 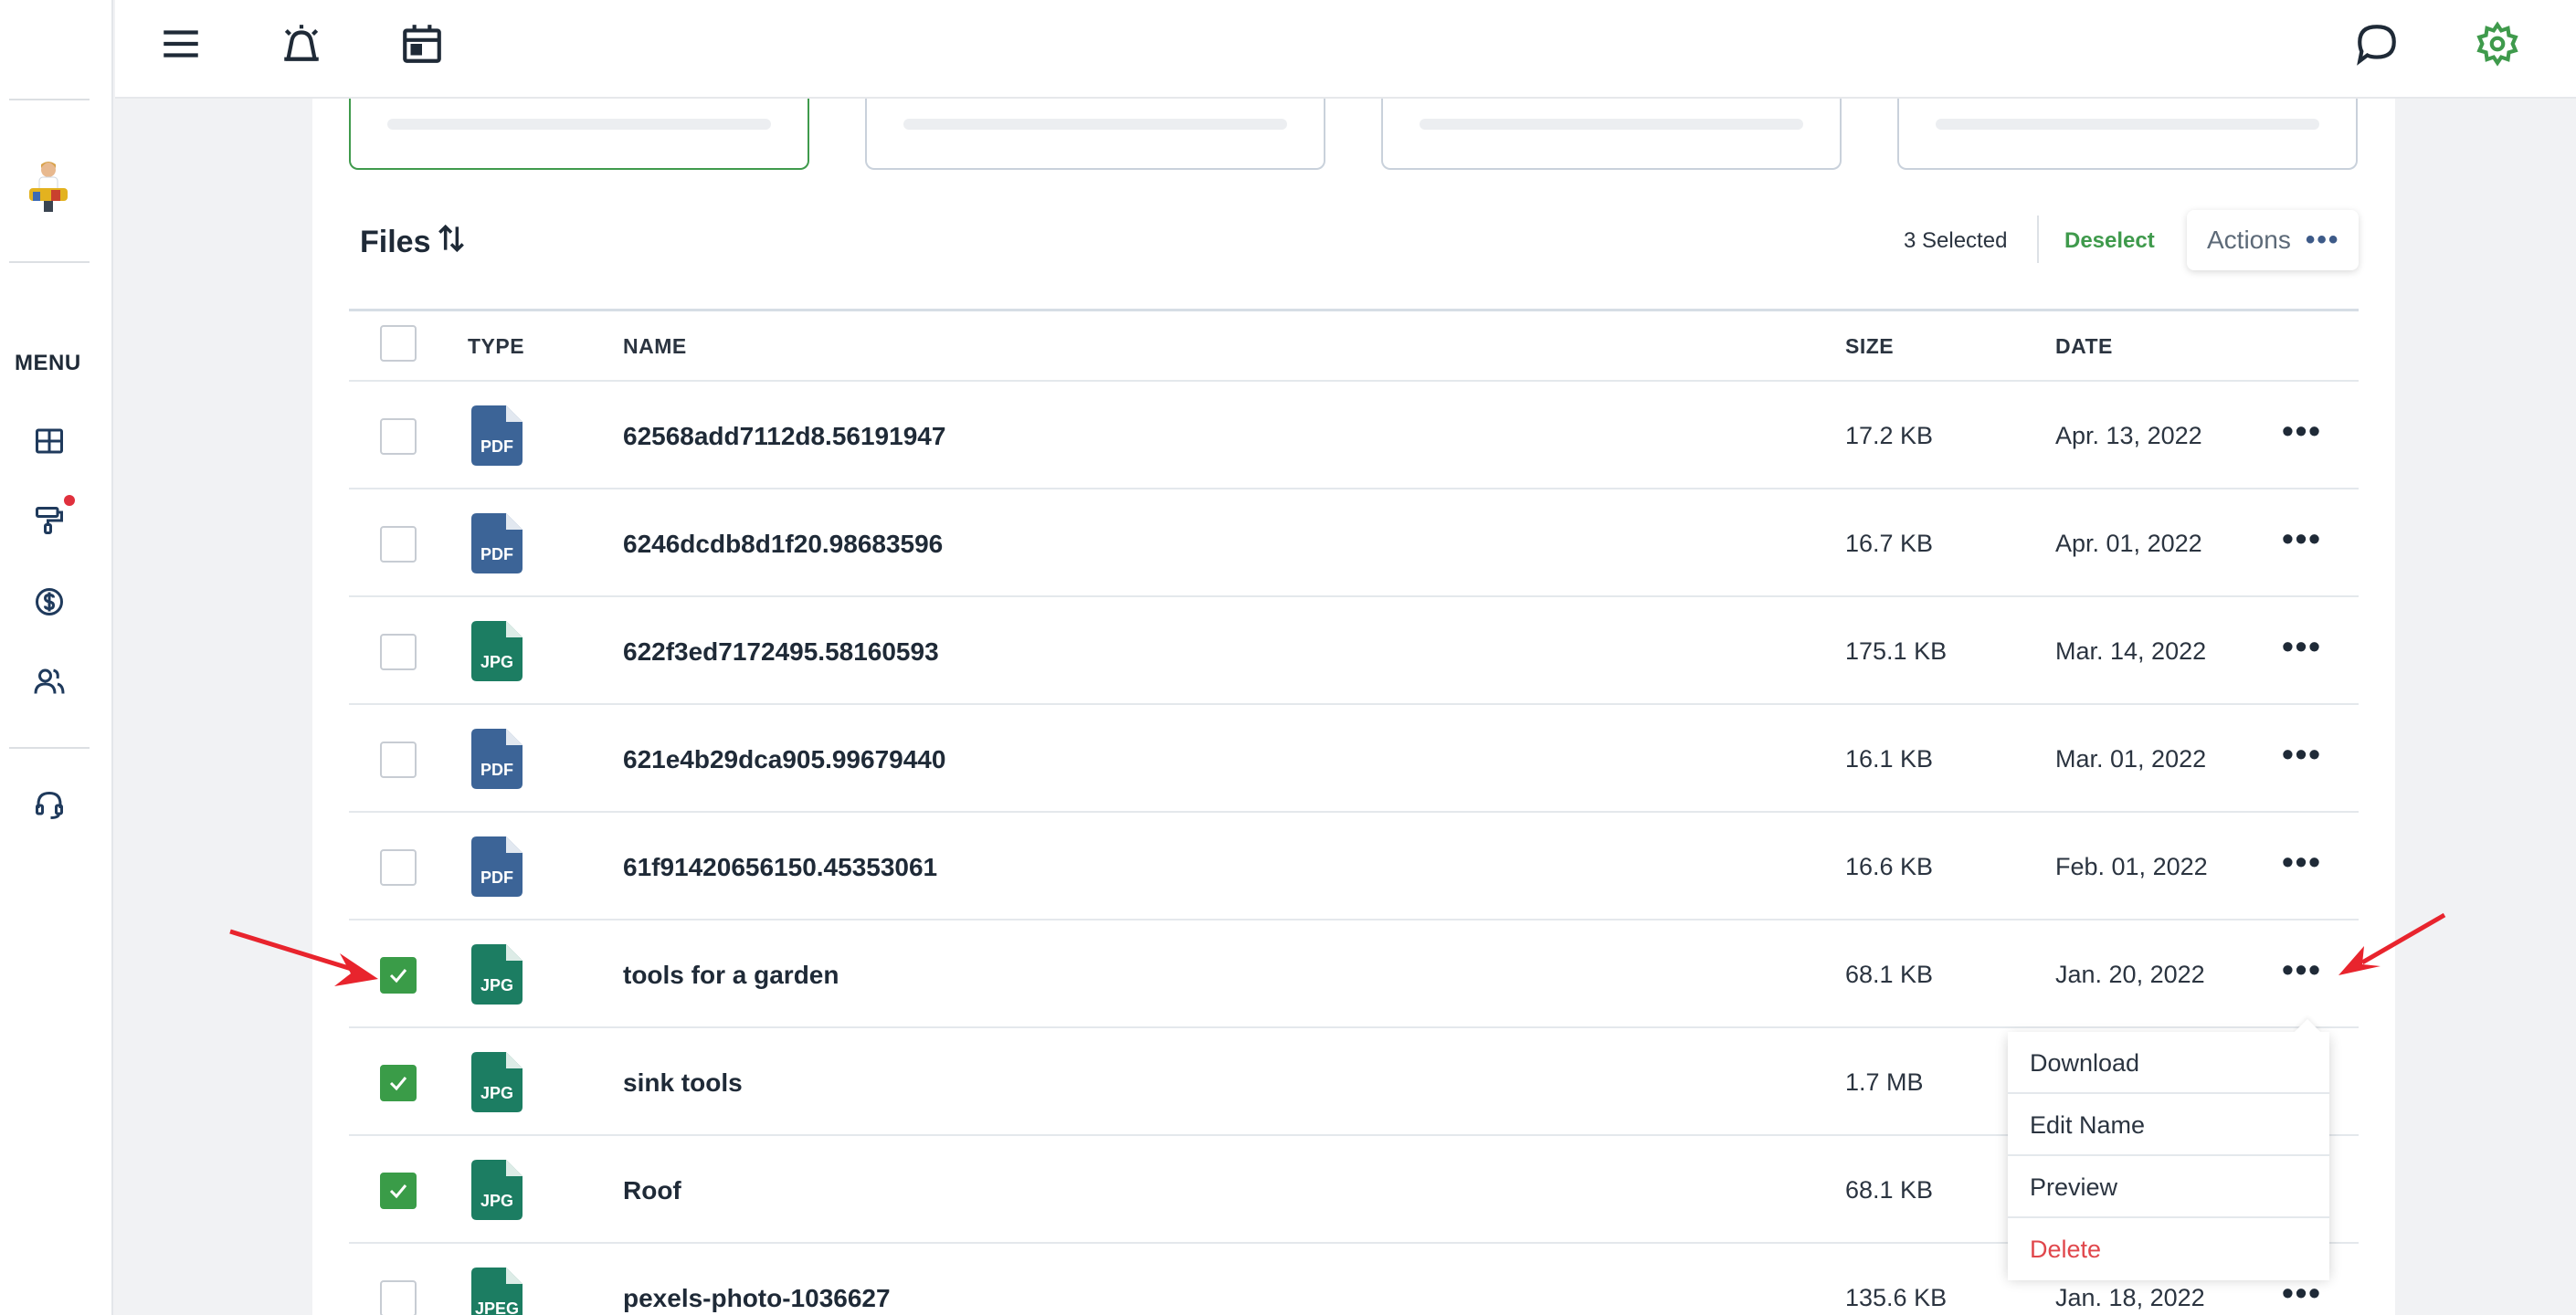 What do you see at coordinates (2131, 759) in the screenshot?
I see `file-date: Mar. 01, 2022` at bounding box center [2131, 759].